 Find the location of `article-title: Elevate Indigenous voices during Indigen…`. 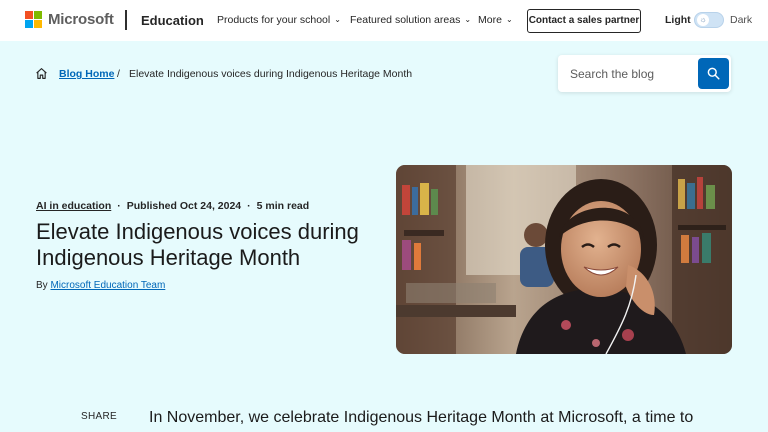

article-title: Elevate Indigenous voices during Indigen… is located at coordinates (197, 244).